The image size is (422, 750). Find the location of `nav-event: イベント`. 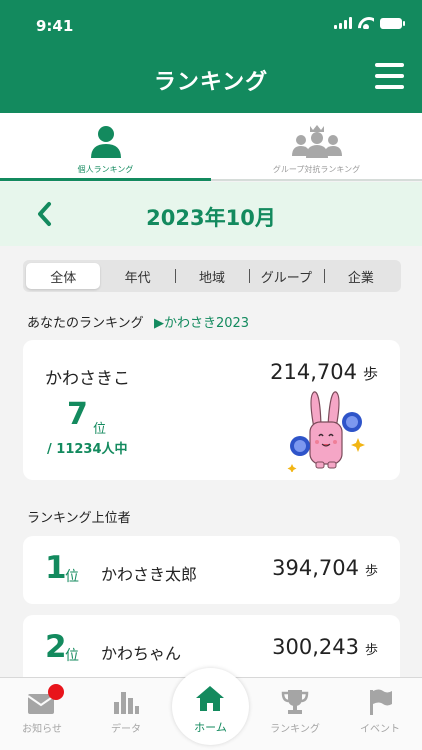

nav-event: イベント is located at coordinates (380, 714).